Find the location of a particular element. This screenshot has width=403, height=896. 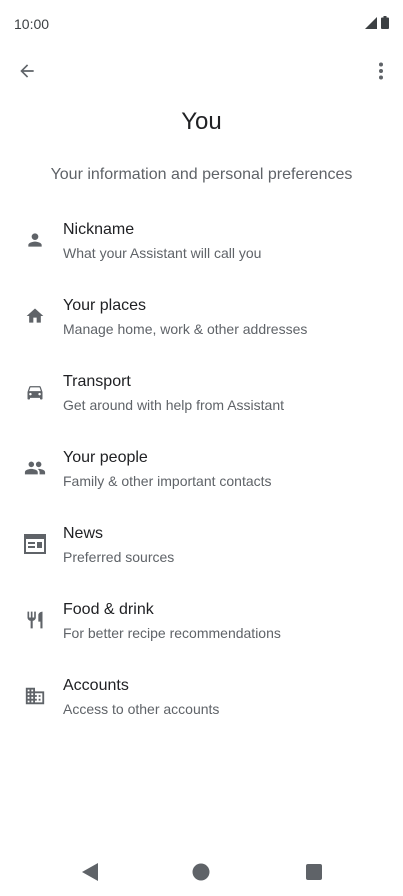

status-time: 10:00 is located at coordinates (32, 24).